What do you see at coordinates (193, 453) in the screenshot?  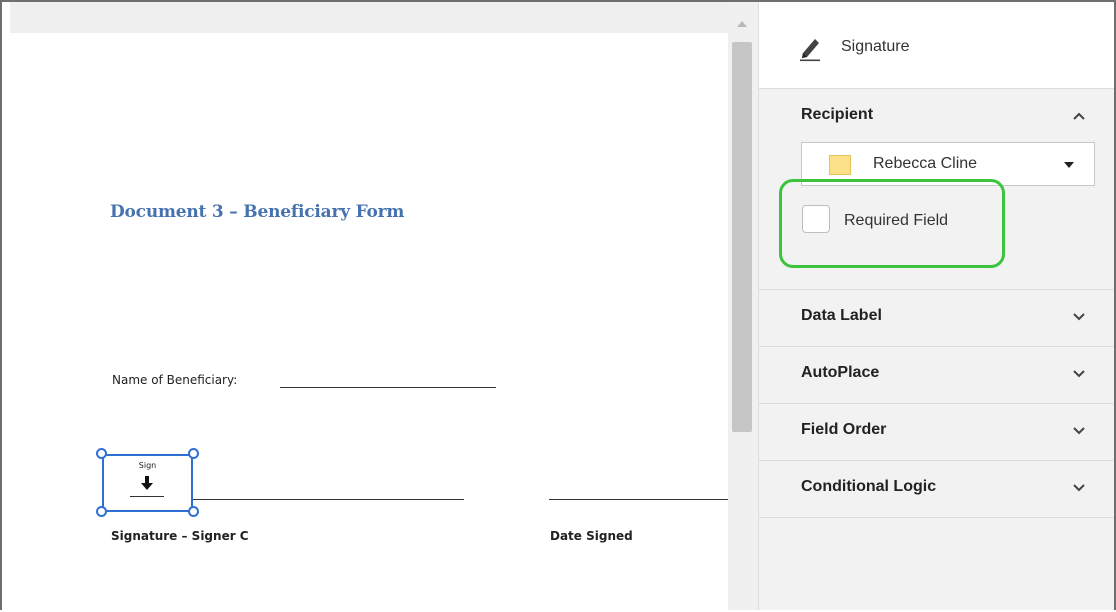 I see `resize-handle-top-right` at bounding box center [193, 453].